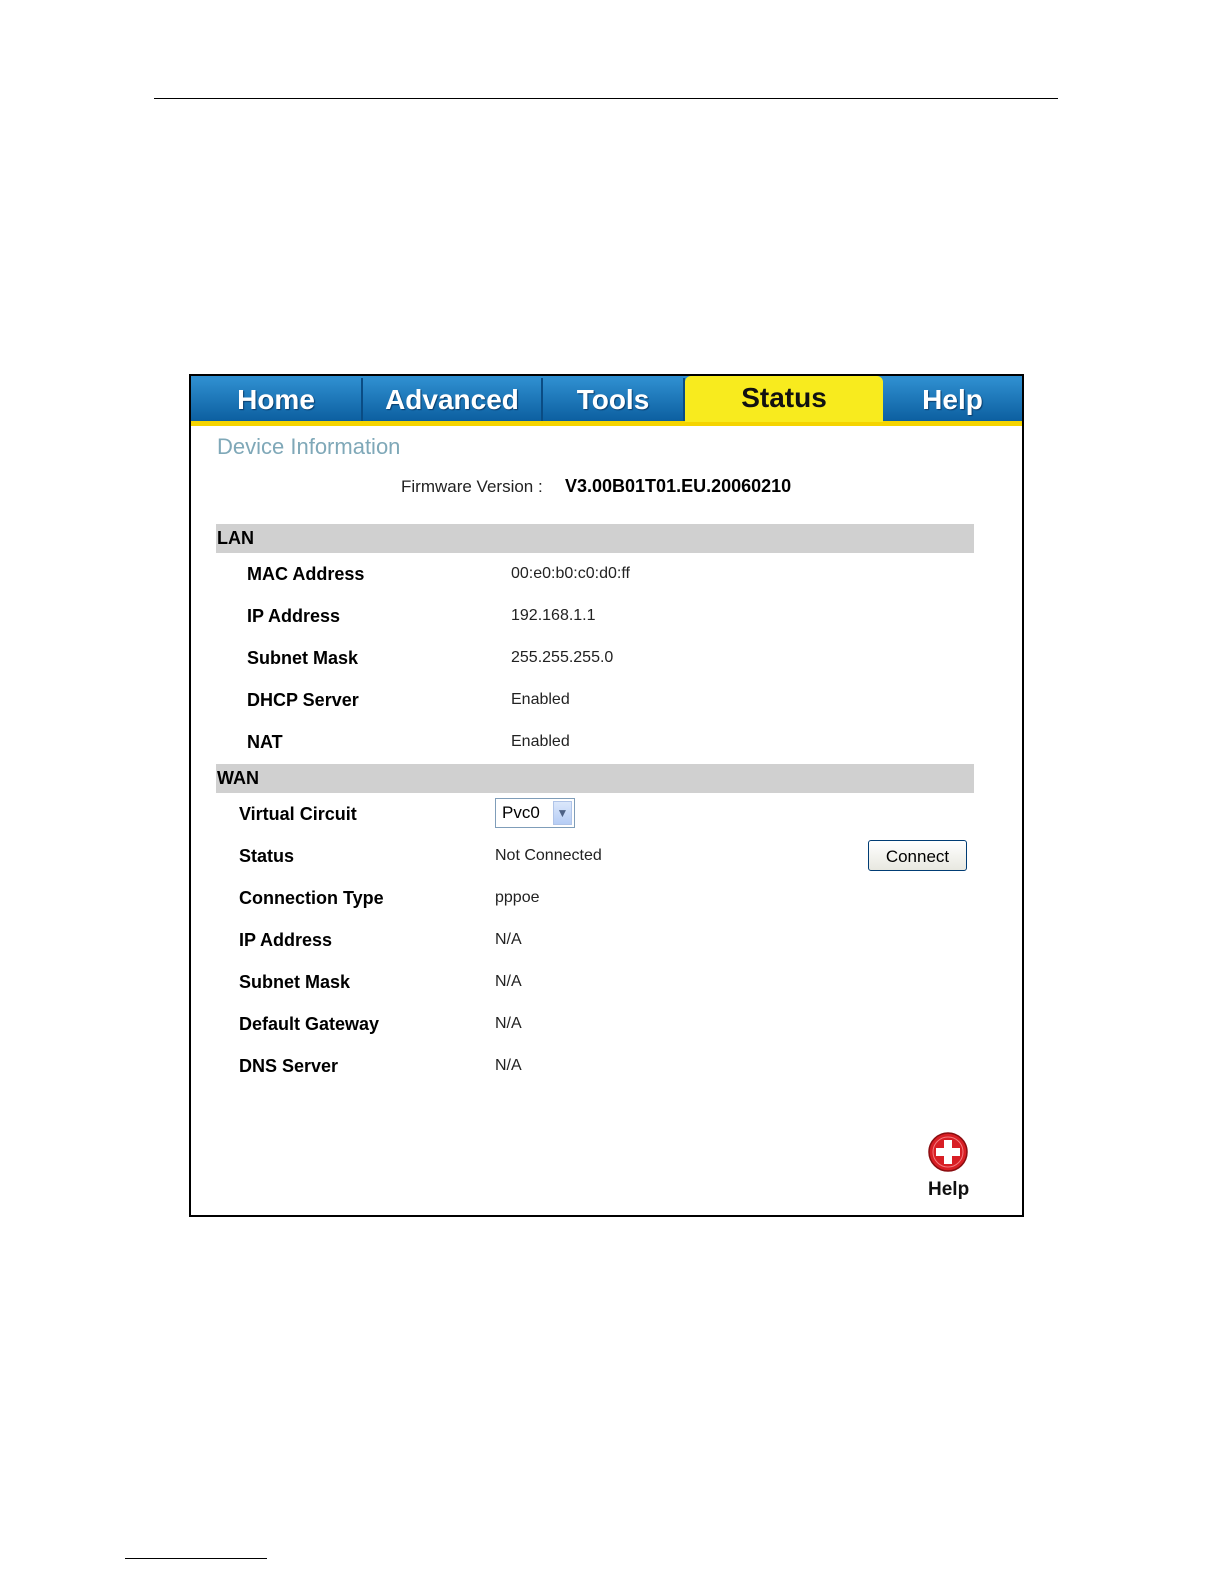 The height and width of the screenshot is (1584, 1224). What do you see at coordinates (298, 814) in the screenshot?
I see `wan-virtual-circuit-label: Virtual Circuit` at bounding box center [298, 814].